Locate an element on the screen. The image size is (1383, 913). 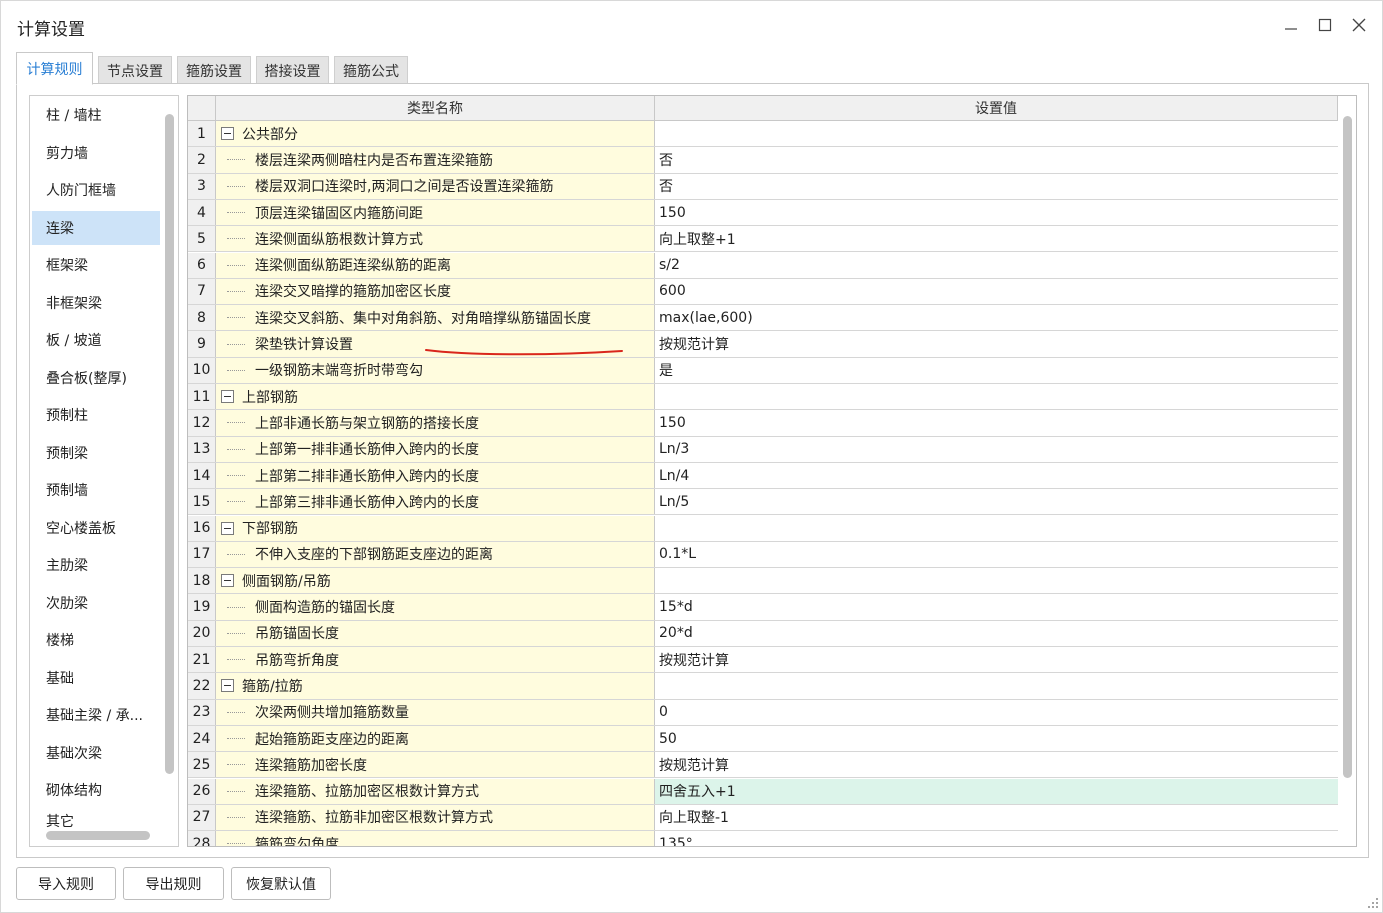
tab-calc-rules: 计算规则 is located at coordinates (54, 68).